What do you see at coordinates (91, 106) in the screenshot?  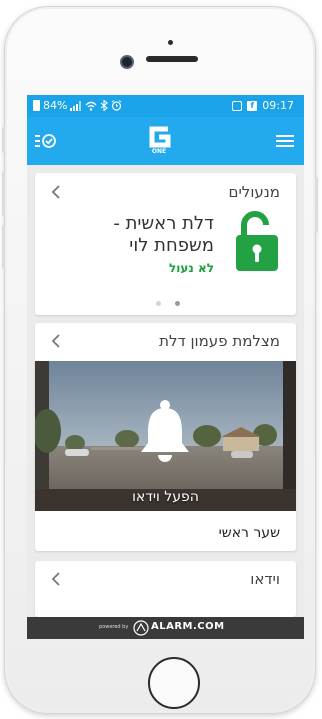 I see `wifi-icon` at bounding box center [91, 106].